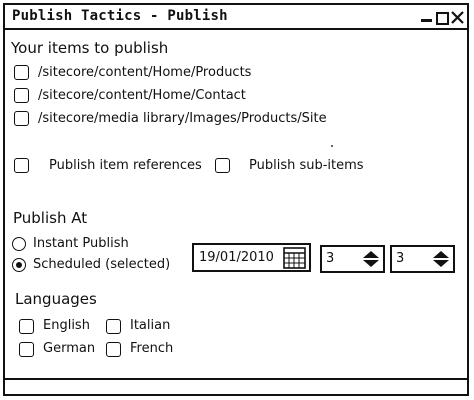  Describe the element at coordinates (142, 95) in the screenshot. I see `item-path-contact: /sitecore/content/Home/Contact` at that location.